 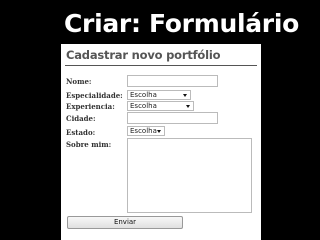 I want to click on heading-divider, so click(x=161, y=65).